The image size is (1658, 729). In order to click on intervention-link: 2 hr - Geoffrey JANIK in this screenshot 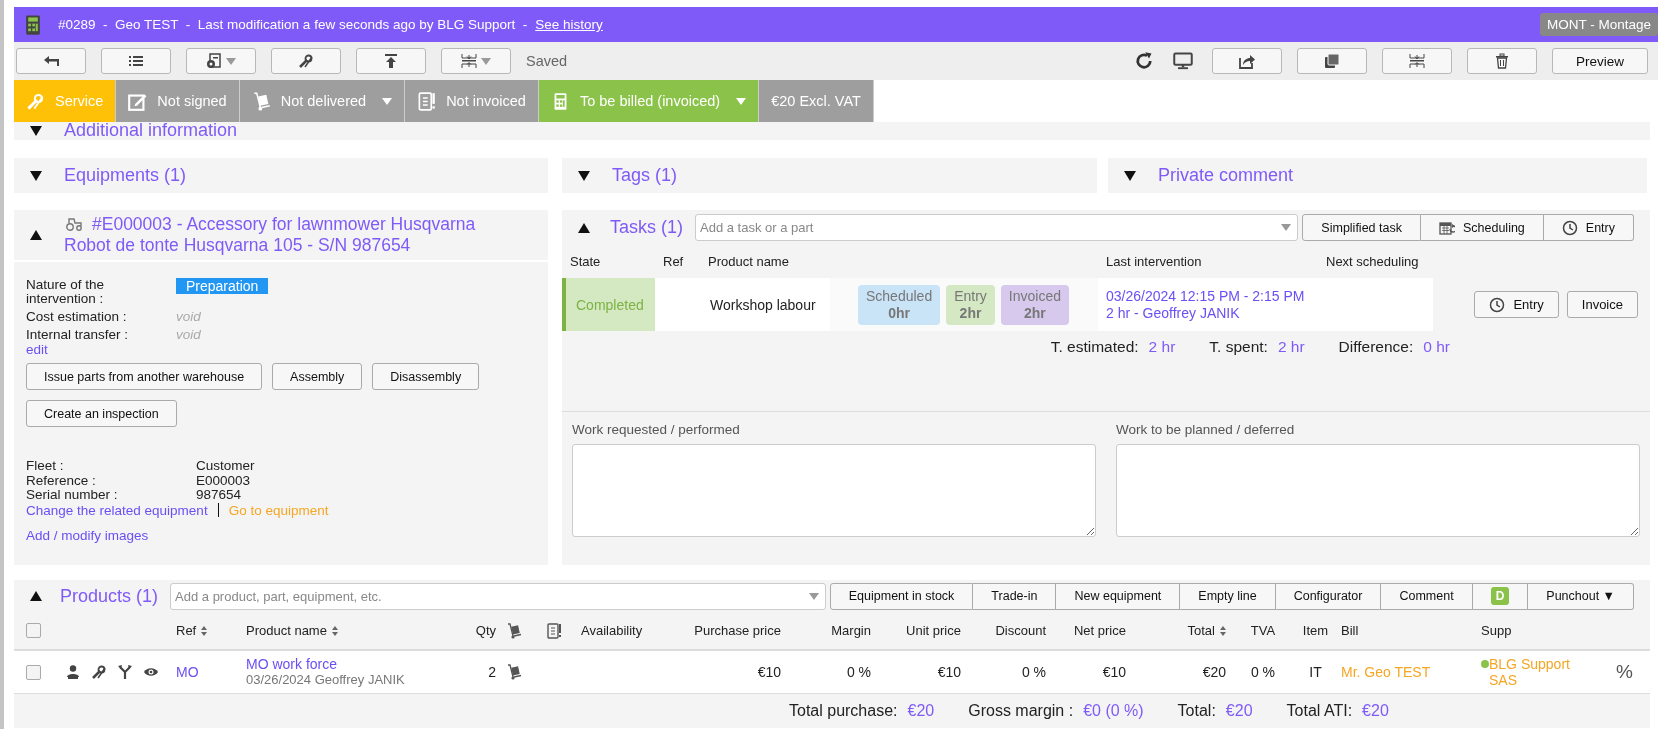, I will do `click(1173, 313)`.